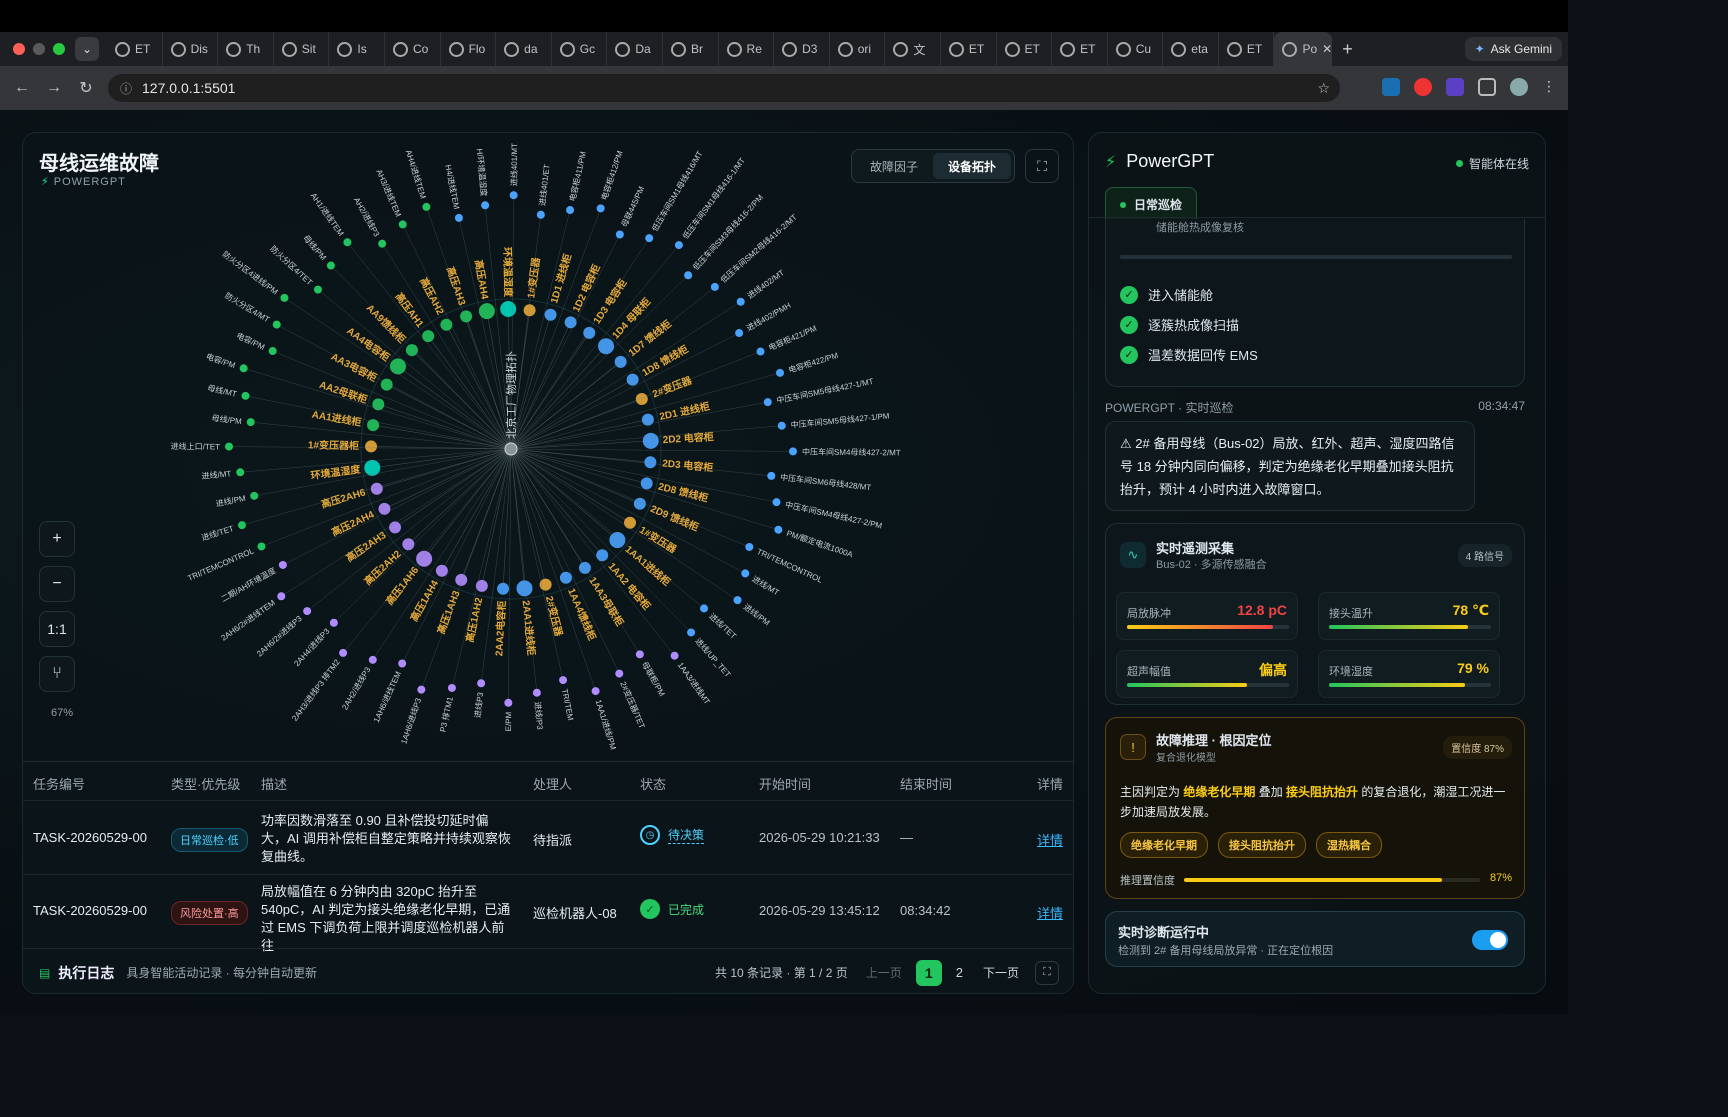 Image resolution: width=1728 pixels, height=1117 pixels. I want to click on browser-tab: Gc, so click(580, 49).